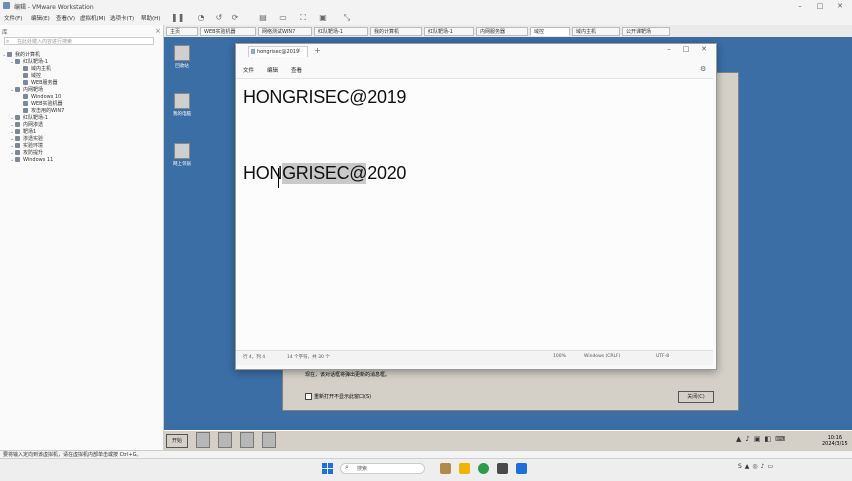  Describe the element at coordinates (272, 70) in the screenshot. I see `notepad-menu-edit: 编辑` at that location.